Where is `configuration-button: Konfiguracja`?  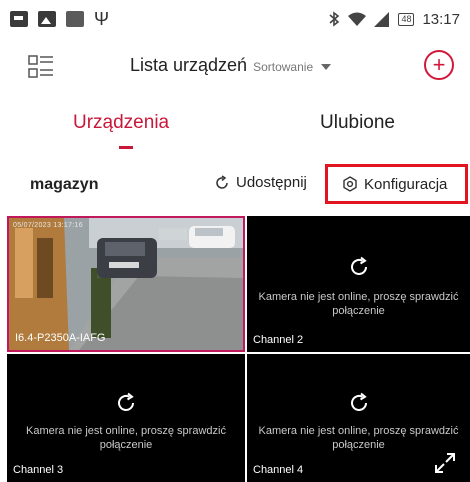 configuration-button: Konfiguracja is located at coordinates (396, 184).